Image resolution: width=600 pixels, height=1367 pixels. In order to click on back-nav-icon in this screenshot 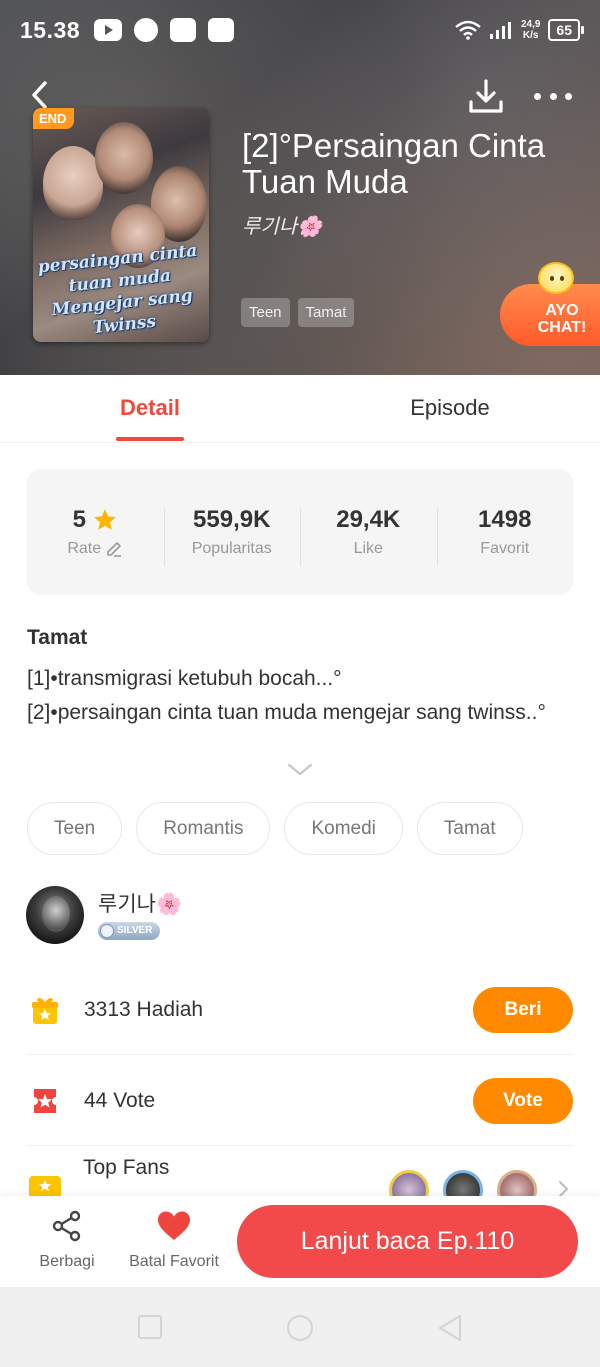, I will do `click(450, 1328)`.